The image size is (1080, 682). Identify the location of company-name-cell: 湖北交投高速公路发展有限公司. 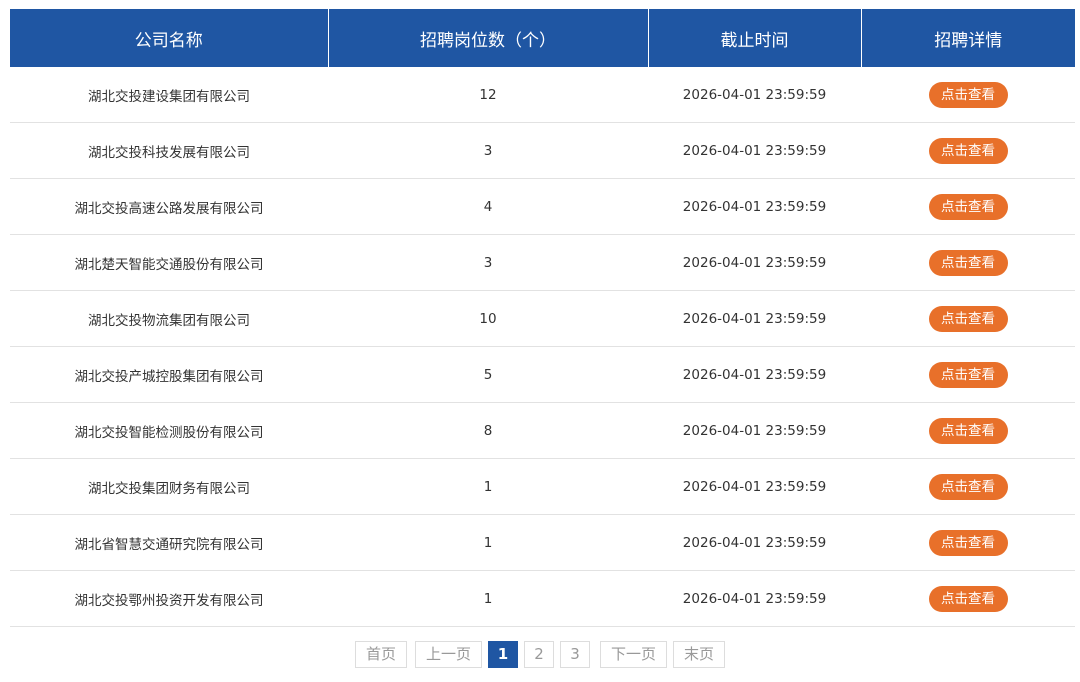
(169, 206).